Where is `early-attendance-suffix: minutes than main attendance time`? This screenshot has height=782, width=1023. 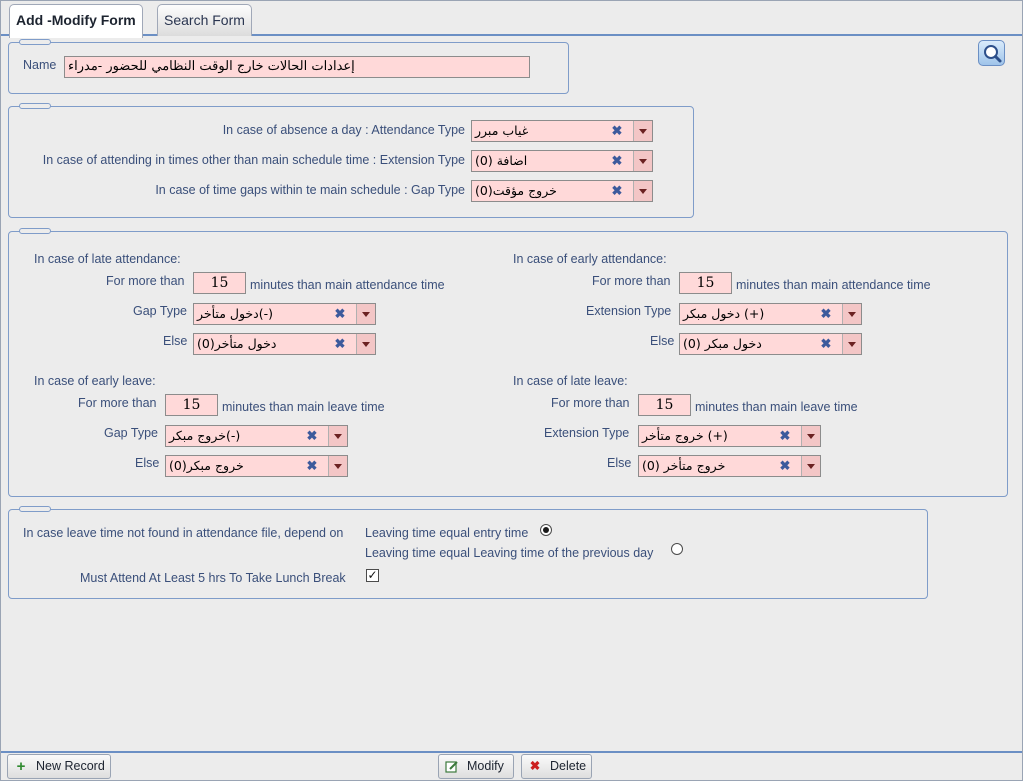
early-attendance-suffix: minutes than main attendance time is located at coordinates (833, 285).